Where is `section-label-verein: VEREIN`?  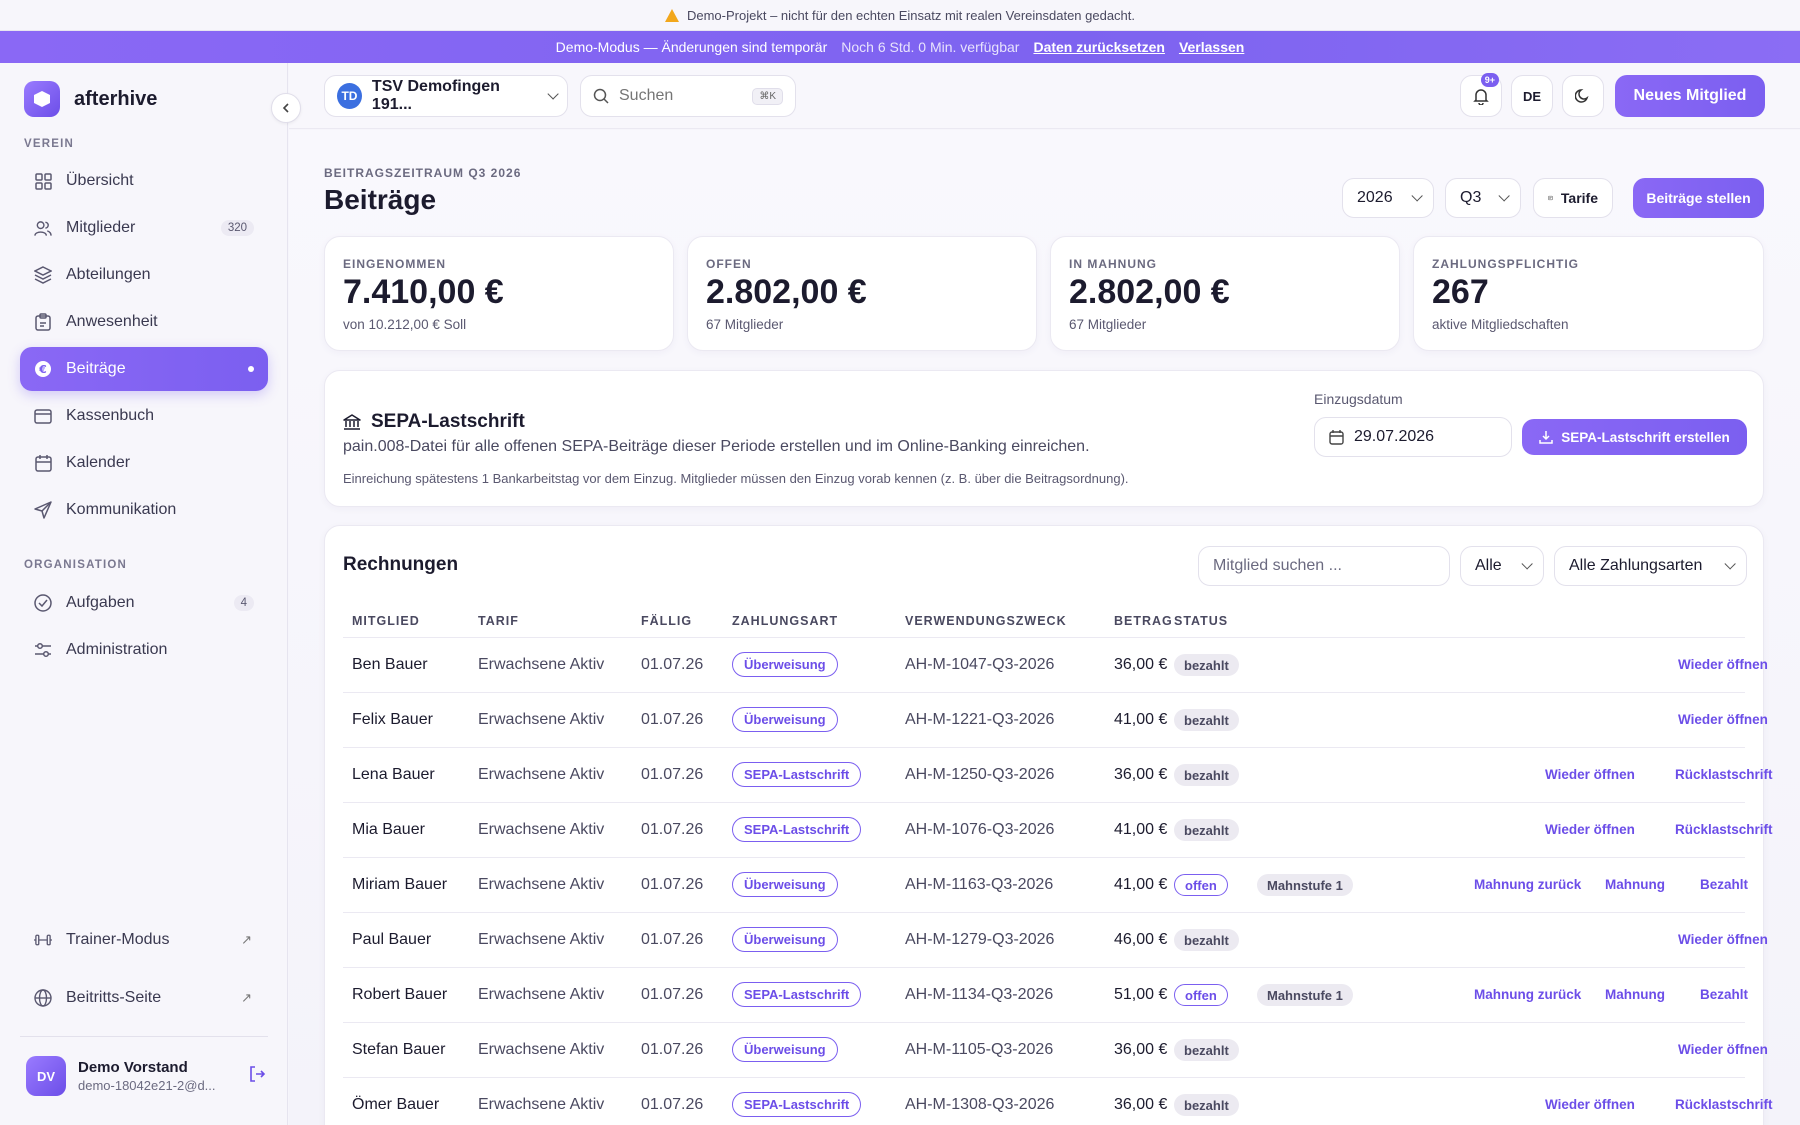 section-label-verein: VEREIN is located at coordinates (49, 144).